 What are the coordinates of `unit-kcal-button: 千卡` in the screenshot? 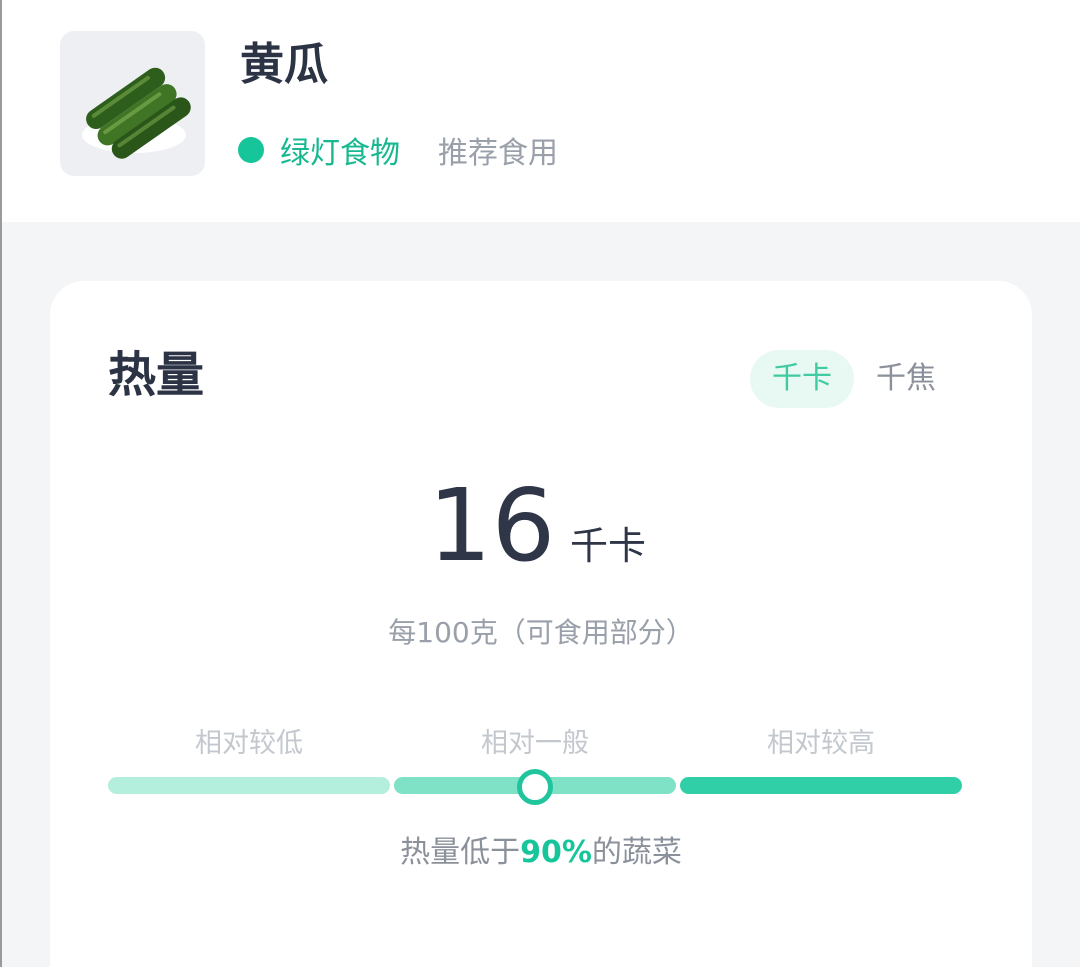 It's located at (802, 379).